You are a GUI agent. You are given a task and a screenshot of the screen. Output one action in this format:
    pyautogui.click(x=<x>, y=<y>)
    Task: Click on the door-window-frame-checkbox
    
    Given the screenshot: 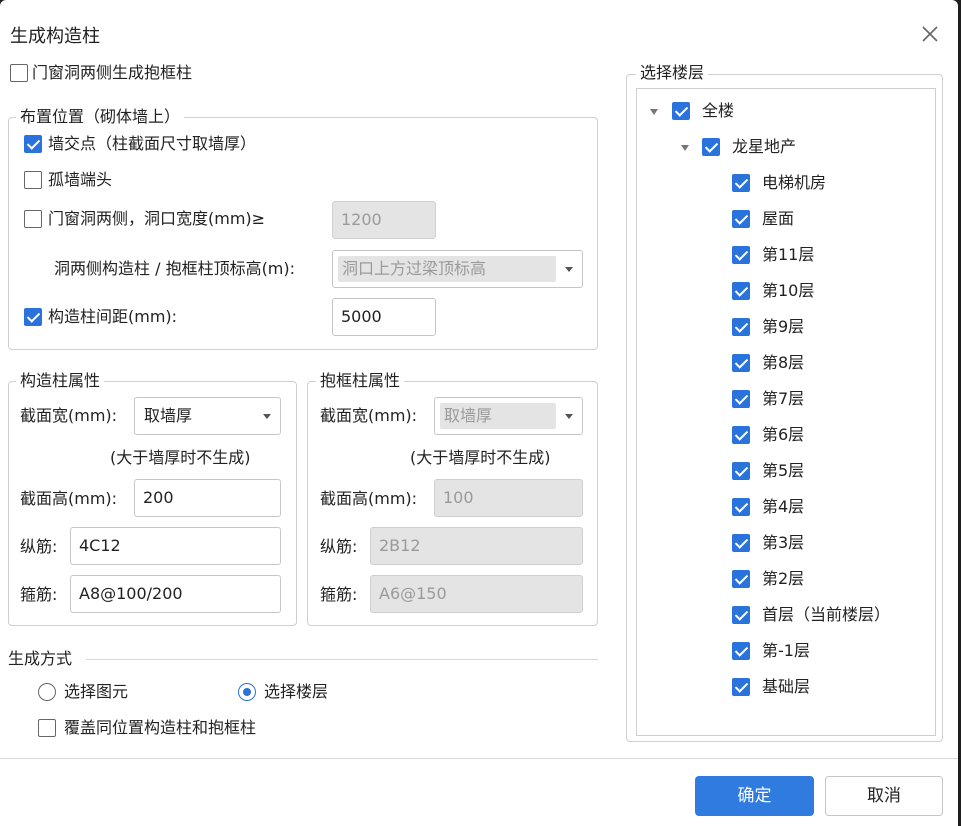 What is the action you would take?
    pyautogui.click(x=19, y=73)
    